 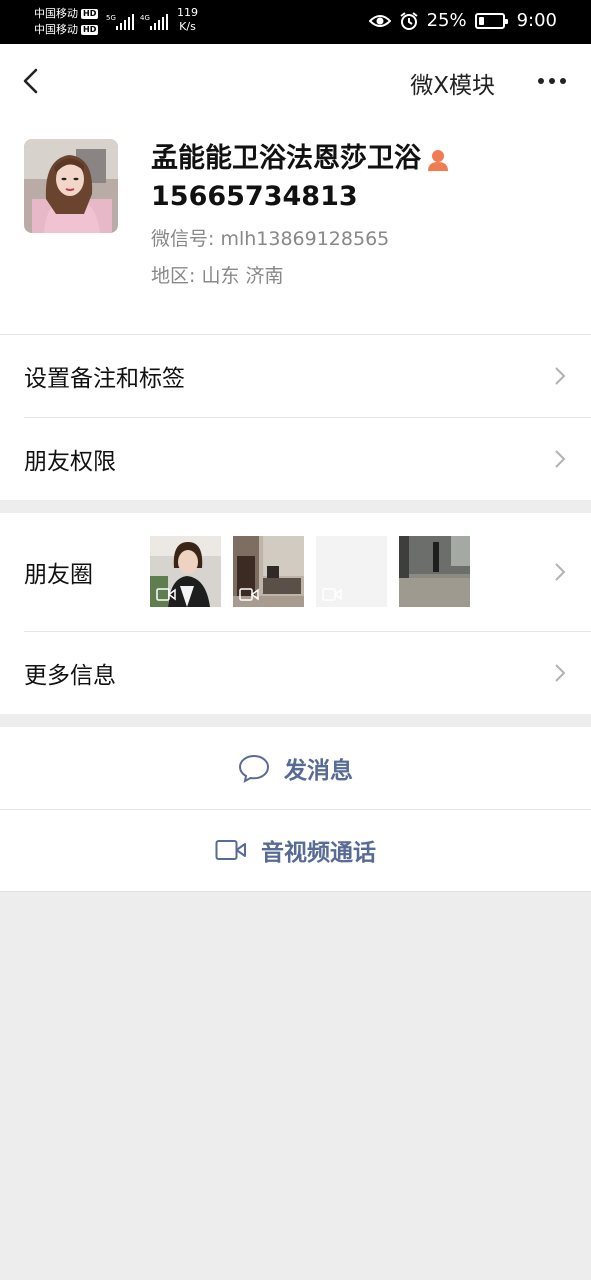 I want to click on back-icon, so click(x=33, y=81).